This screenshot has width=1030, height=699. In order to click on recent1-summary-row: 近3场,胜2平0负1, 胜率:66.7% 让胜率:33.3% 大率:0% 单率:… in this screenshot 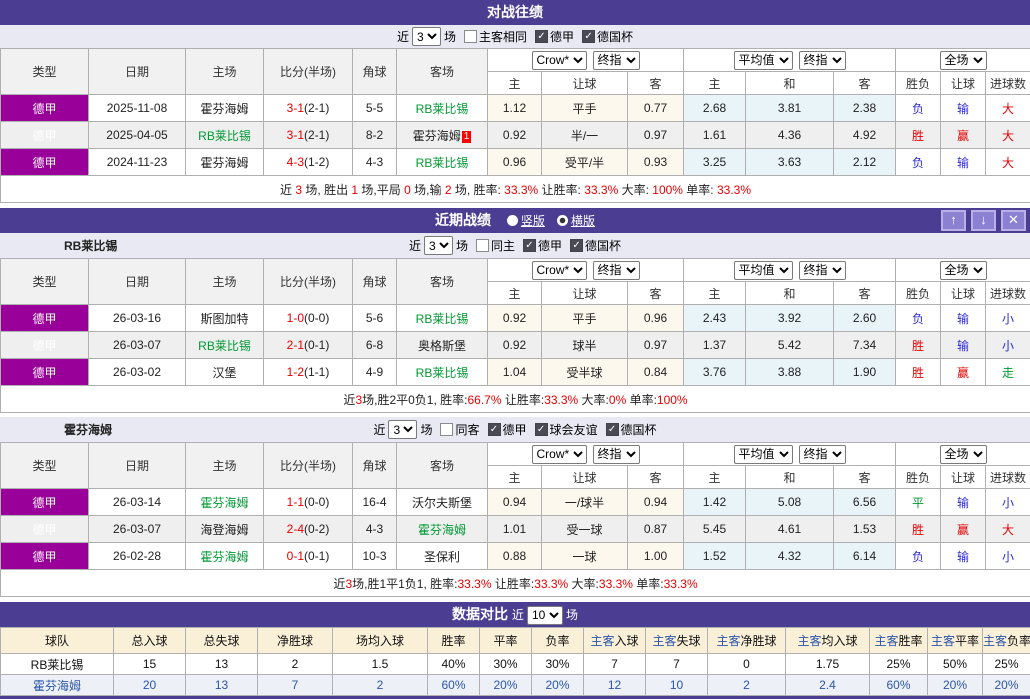, I will do `click(515, 399)`.